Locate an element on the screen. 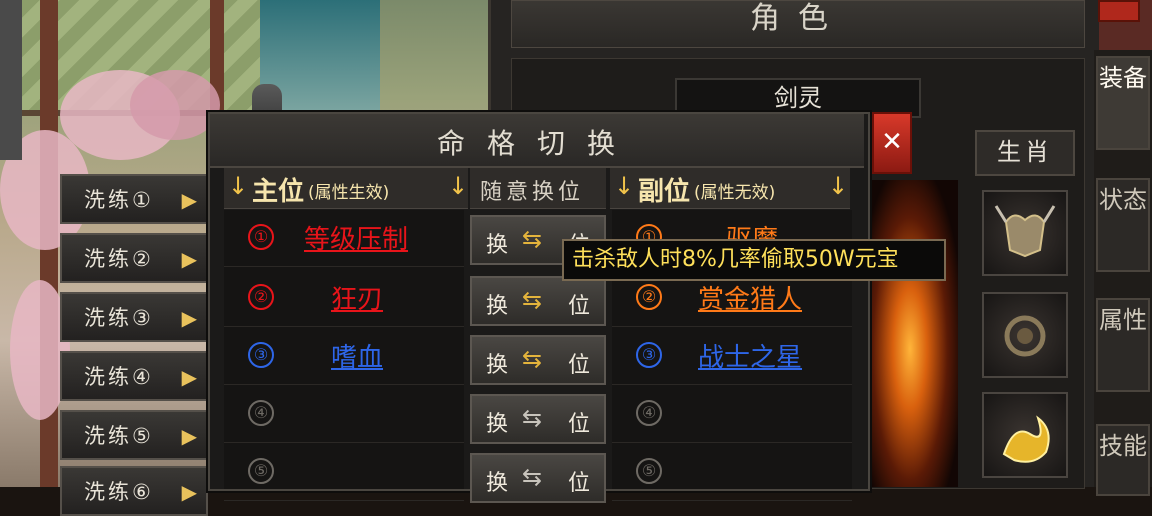  scene-blossom is located at coordinates (175, 105).